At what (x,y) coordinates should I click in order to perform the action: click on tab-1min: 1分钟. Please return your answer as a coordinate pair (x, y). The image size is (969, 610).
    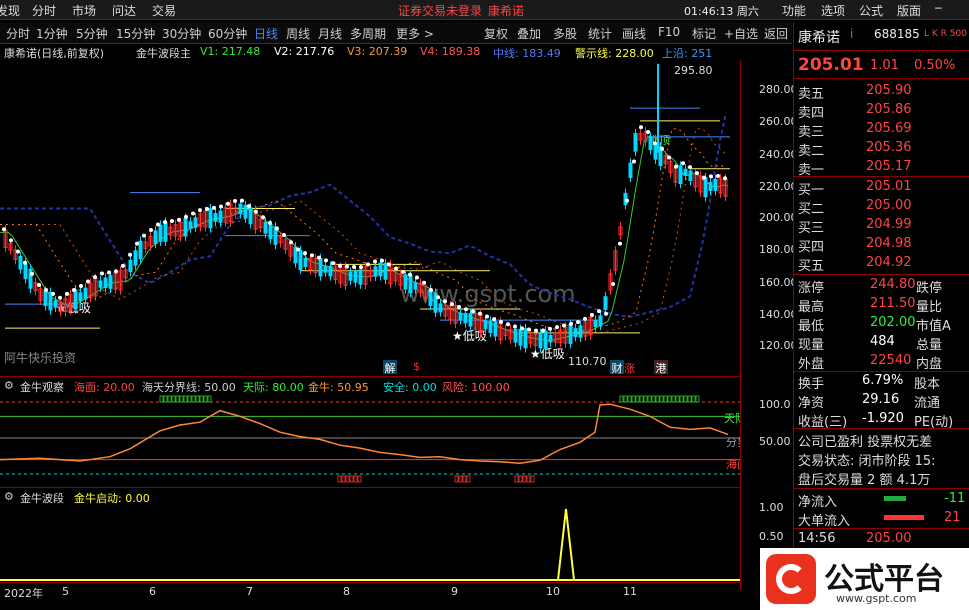
    Looking at the image, I should click on (52, 33).